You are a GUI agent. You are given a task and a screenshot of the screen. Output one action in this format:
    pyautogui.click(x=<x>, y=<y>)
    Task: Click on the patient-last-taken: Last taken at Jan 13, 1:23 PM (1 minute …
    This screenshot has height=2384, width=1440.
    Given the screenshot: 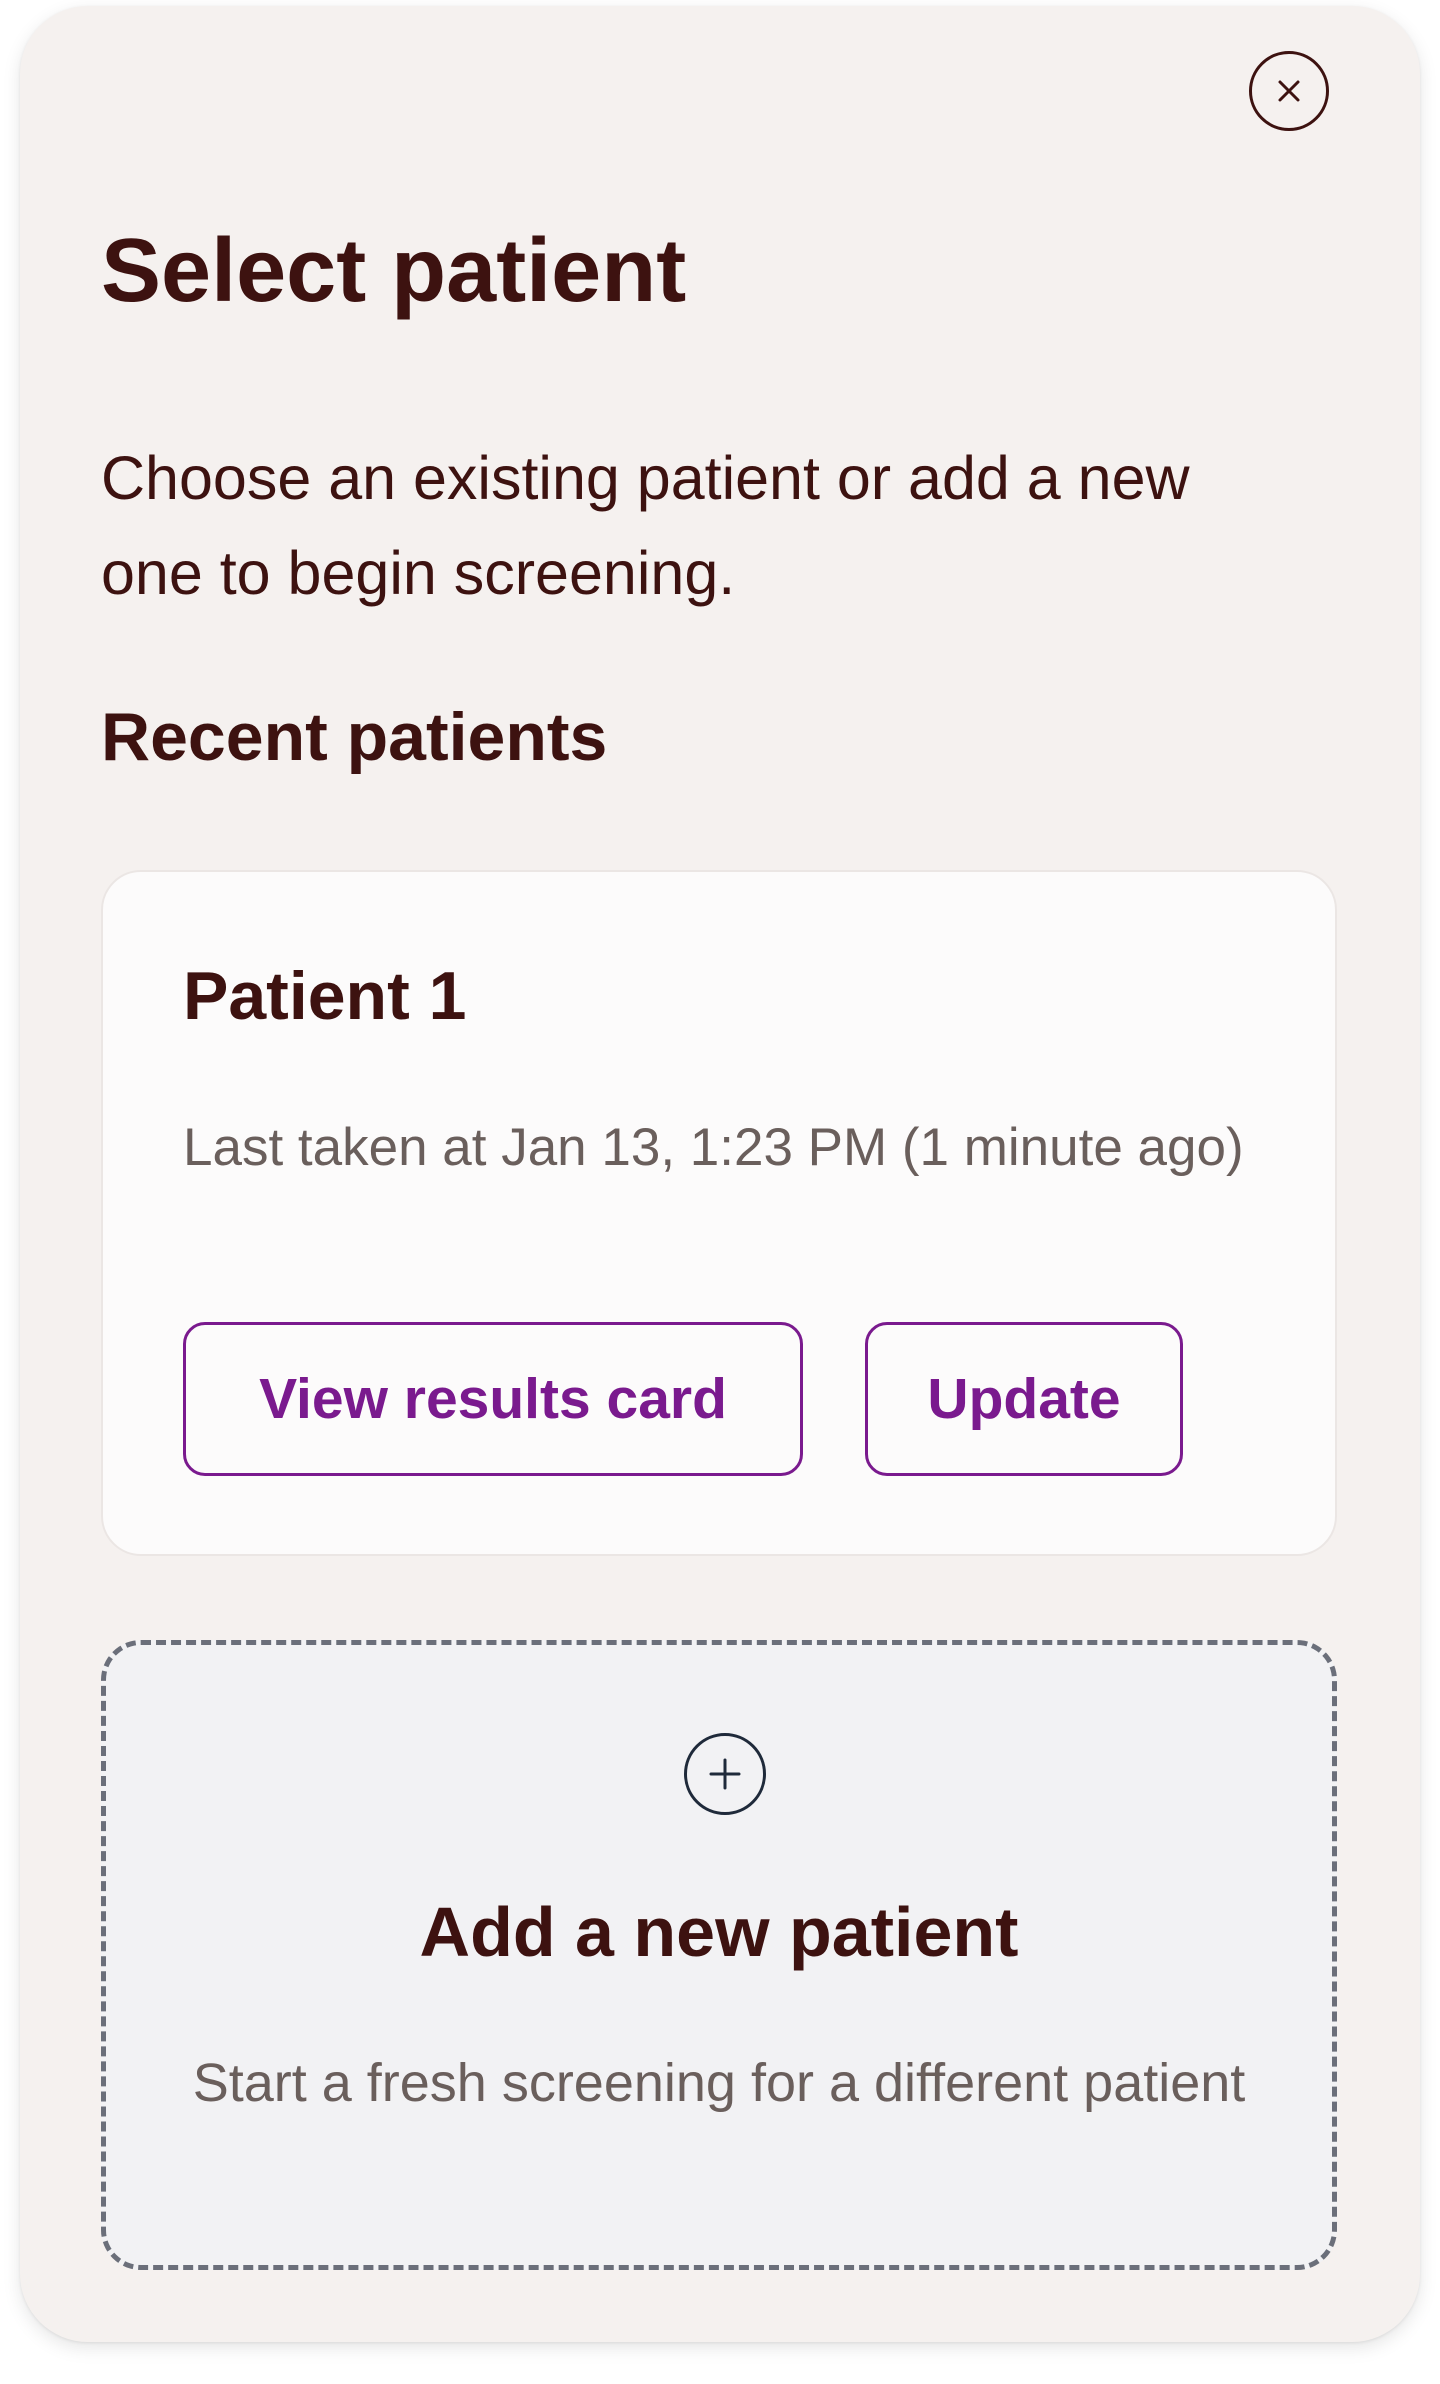 What is the action you would take?
    pyautogui.click(x=713, y=1147)
    